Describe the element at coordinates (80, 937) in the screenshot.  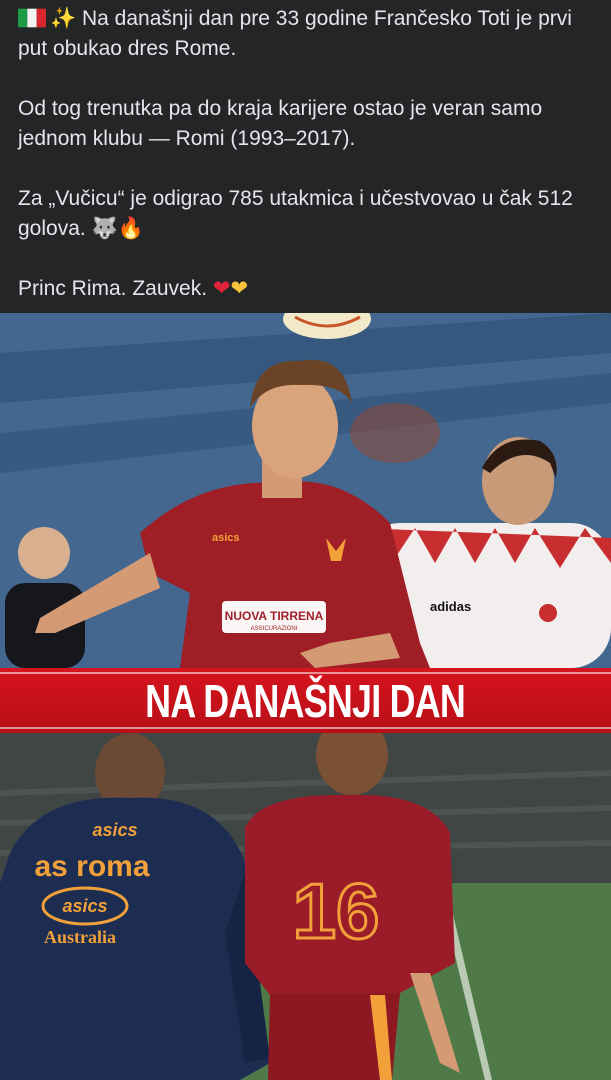
I see `jacket-country-text: Australia` at that location.